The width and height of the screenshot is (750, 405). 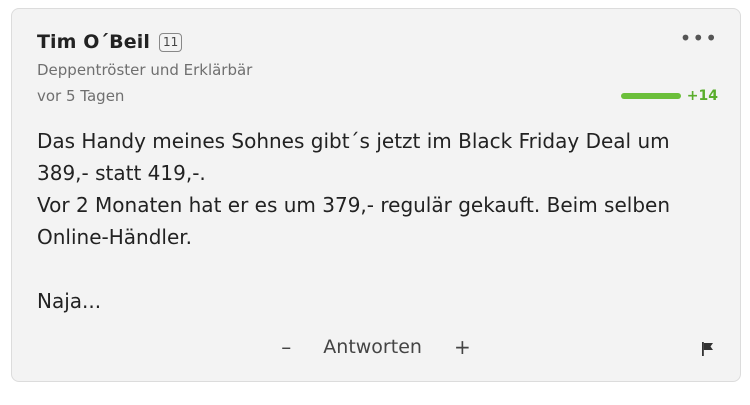 What do you see at coordinates (81, 96) in the screenshot?
I see `timestamp: vor 5 Tagen` at bounding box center [81, 96].